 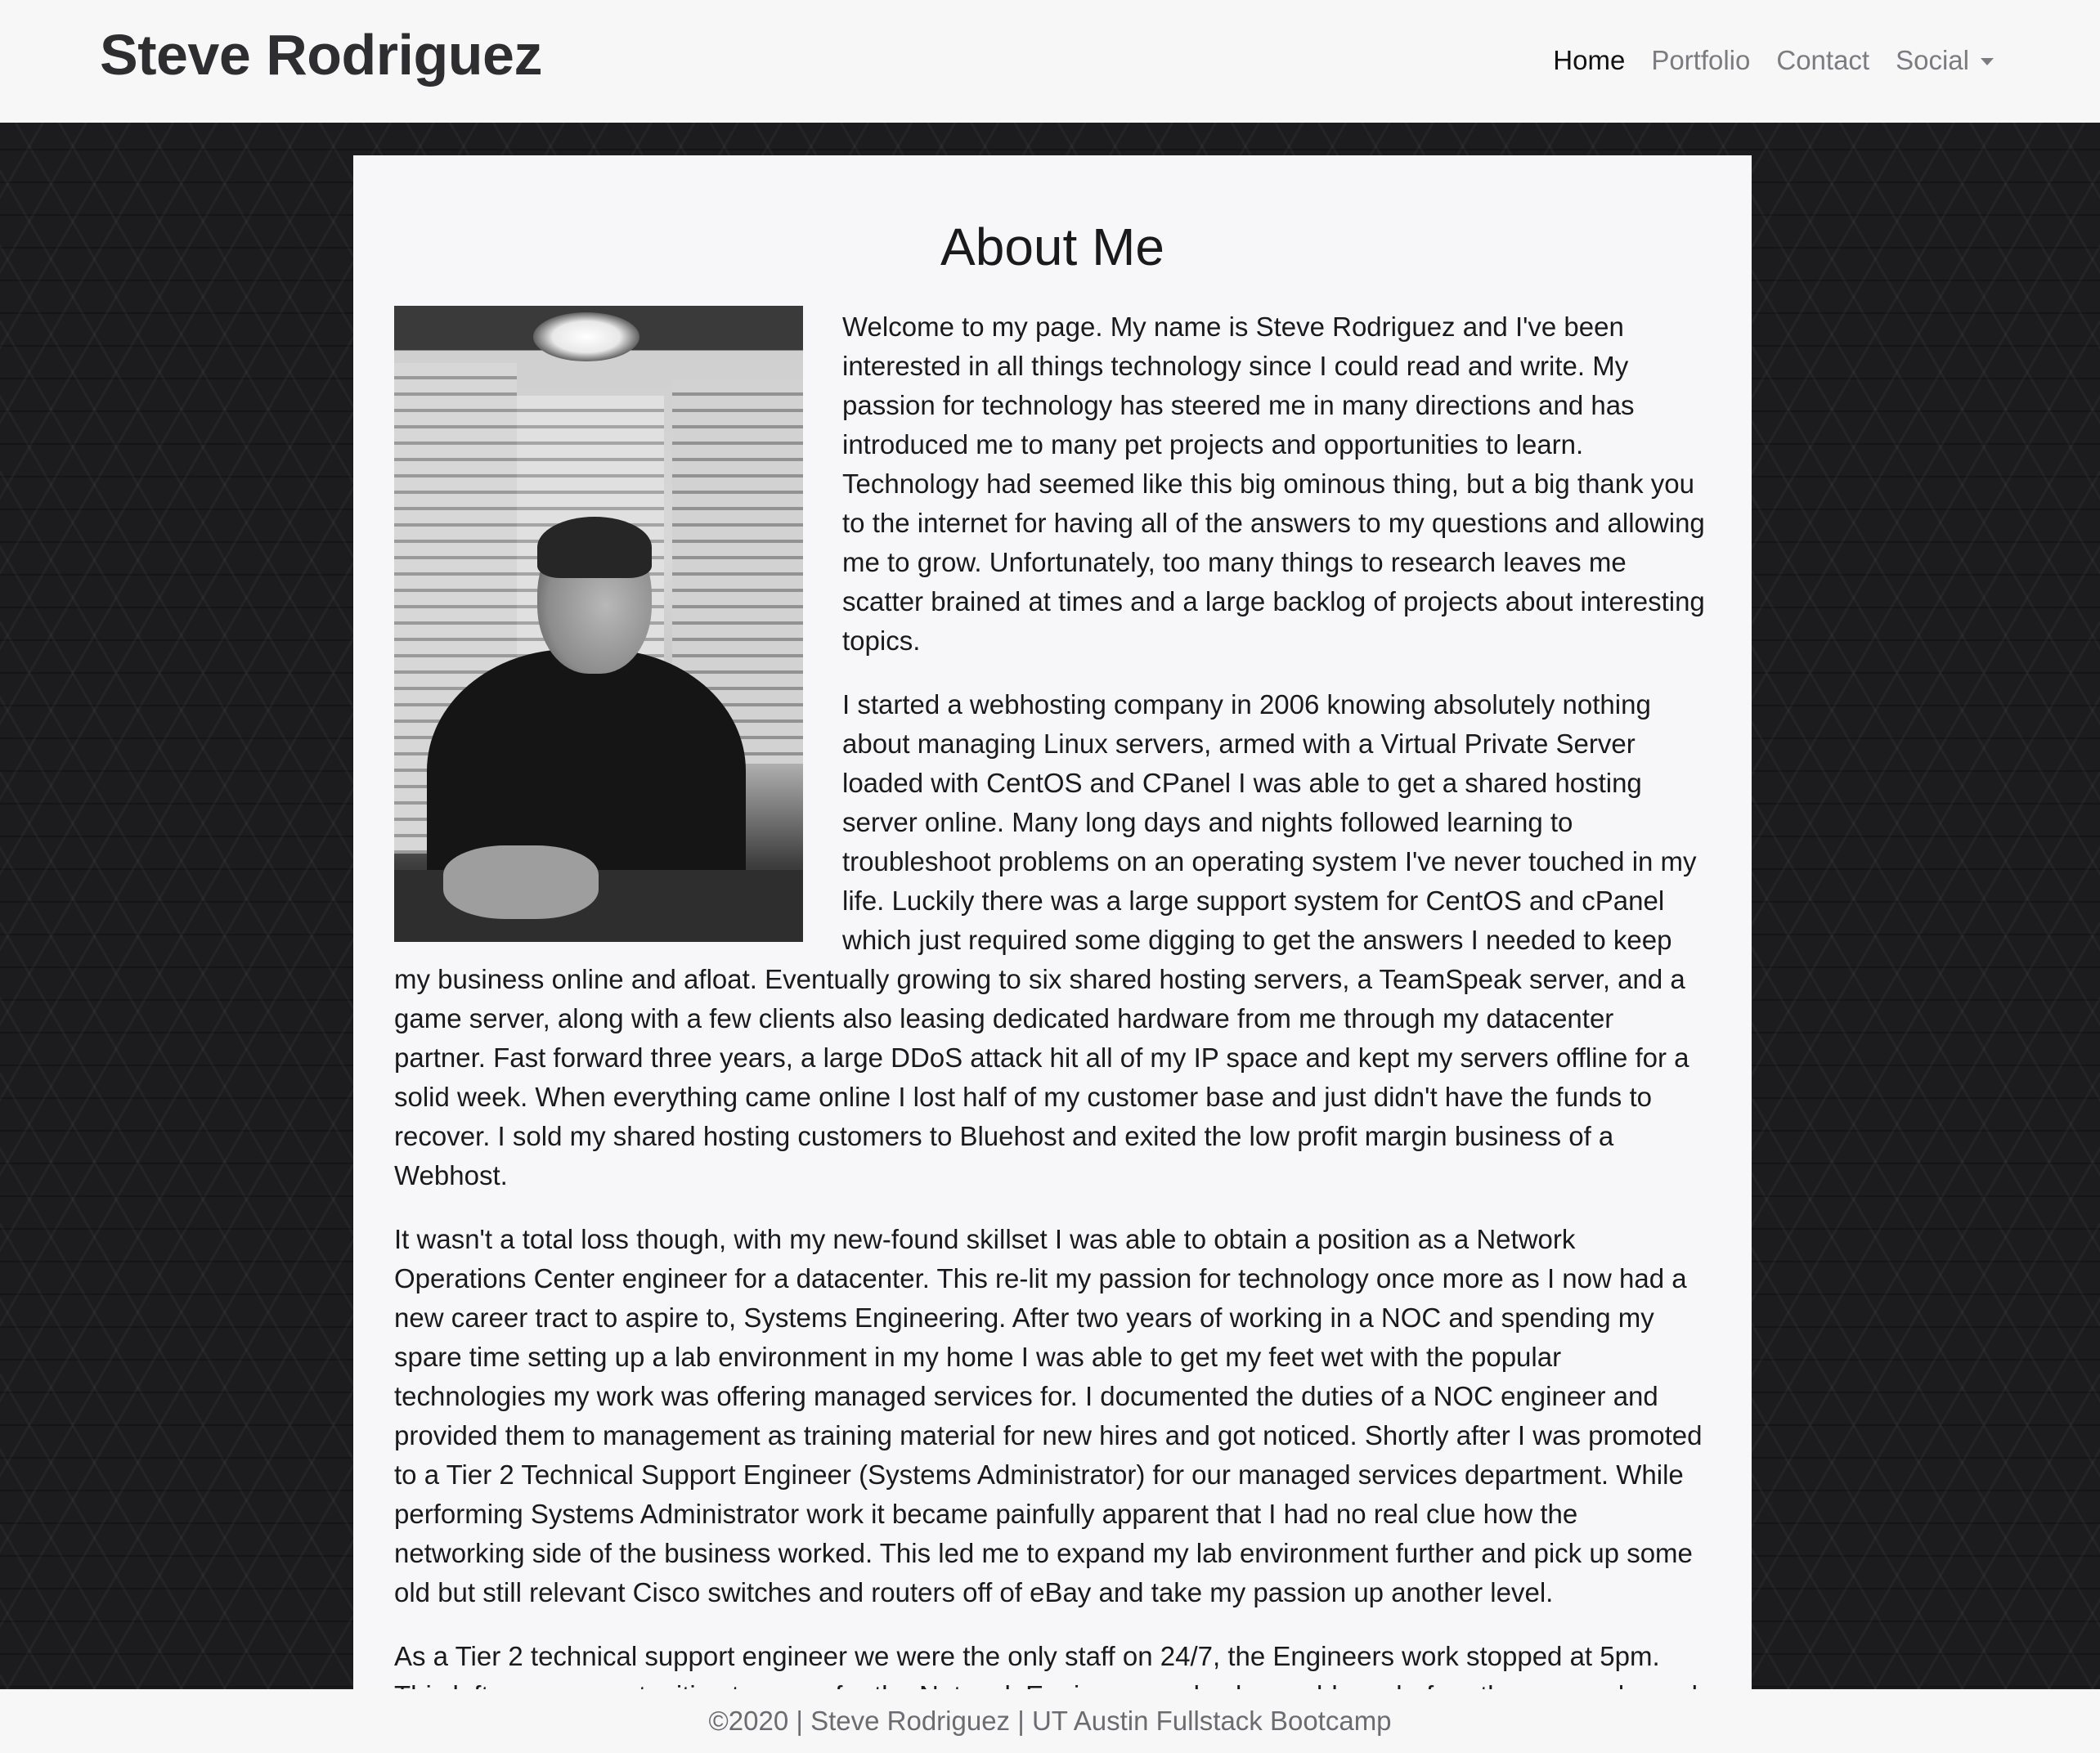 What do you see at coordinates (1988, 61) in the screenshot?
I see `chevron-down-icon` at bounding box center [1988, 61].